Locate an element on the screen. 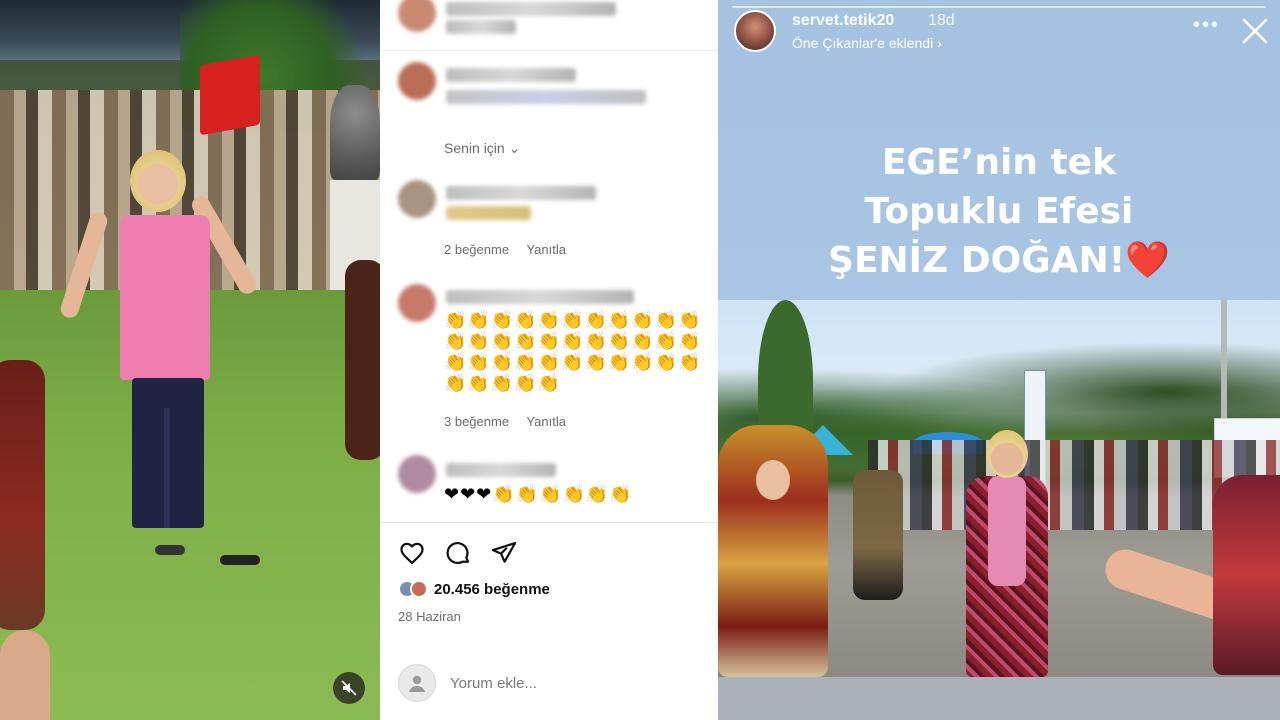  turkish-flag is located at coordinates (230, 95).